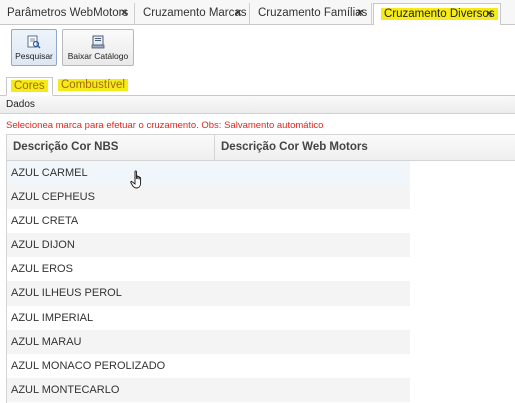 The height and width of the screenshot is (403, 515). Describe the element at coordinates (257, 48) in the screenshot. I see `toolbar: Pesquisar Baixar Catálogo` at that location.